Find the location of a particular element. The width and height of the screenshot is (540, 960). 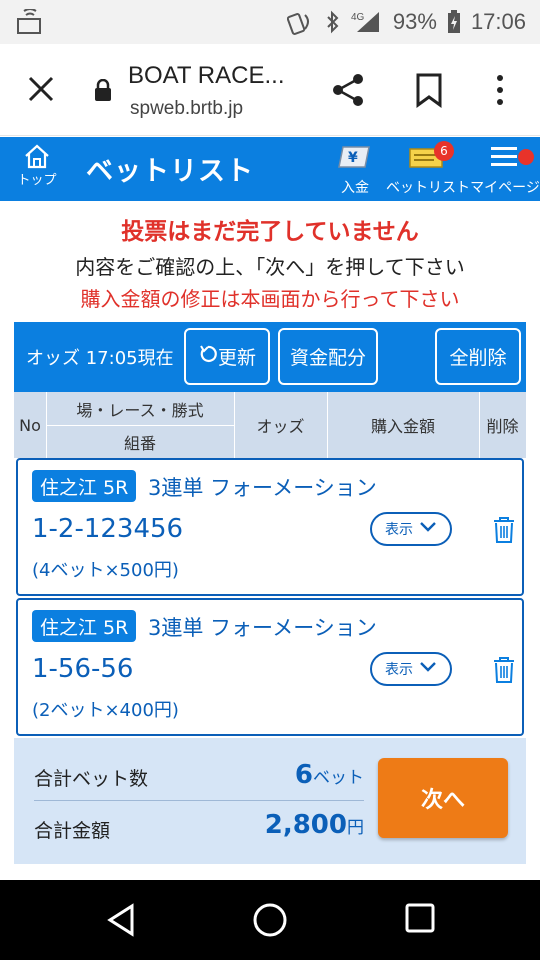

total-bets-label: 合計ベット数 is located at coordinates (91, 779).